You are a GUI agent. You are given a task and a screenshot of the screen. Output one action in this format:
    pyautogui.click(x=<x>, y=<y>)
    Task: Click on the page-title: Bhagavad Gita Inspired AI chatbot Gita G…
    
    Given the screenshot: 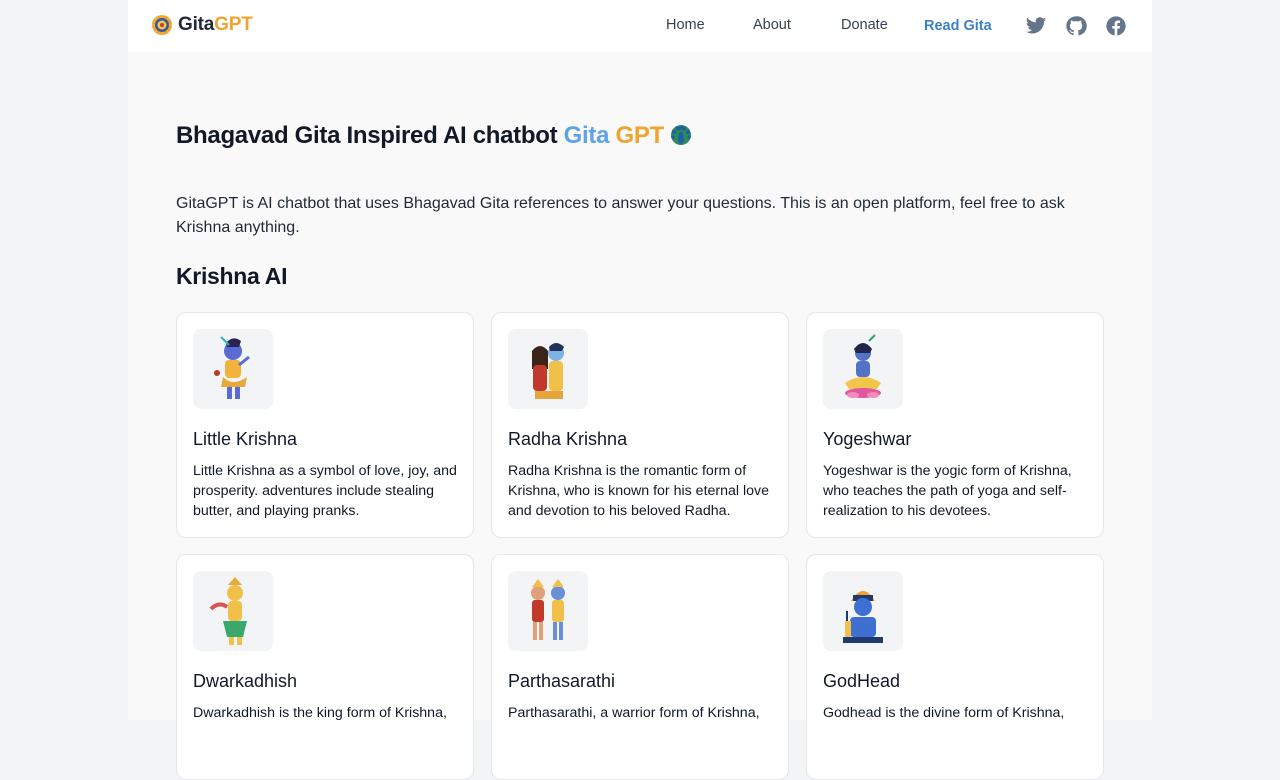 What is the action you would take?
    pyautogui.click(x=435, y=136)
    